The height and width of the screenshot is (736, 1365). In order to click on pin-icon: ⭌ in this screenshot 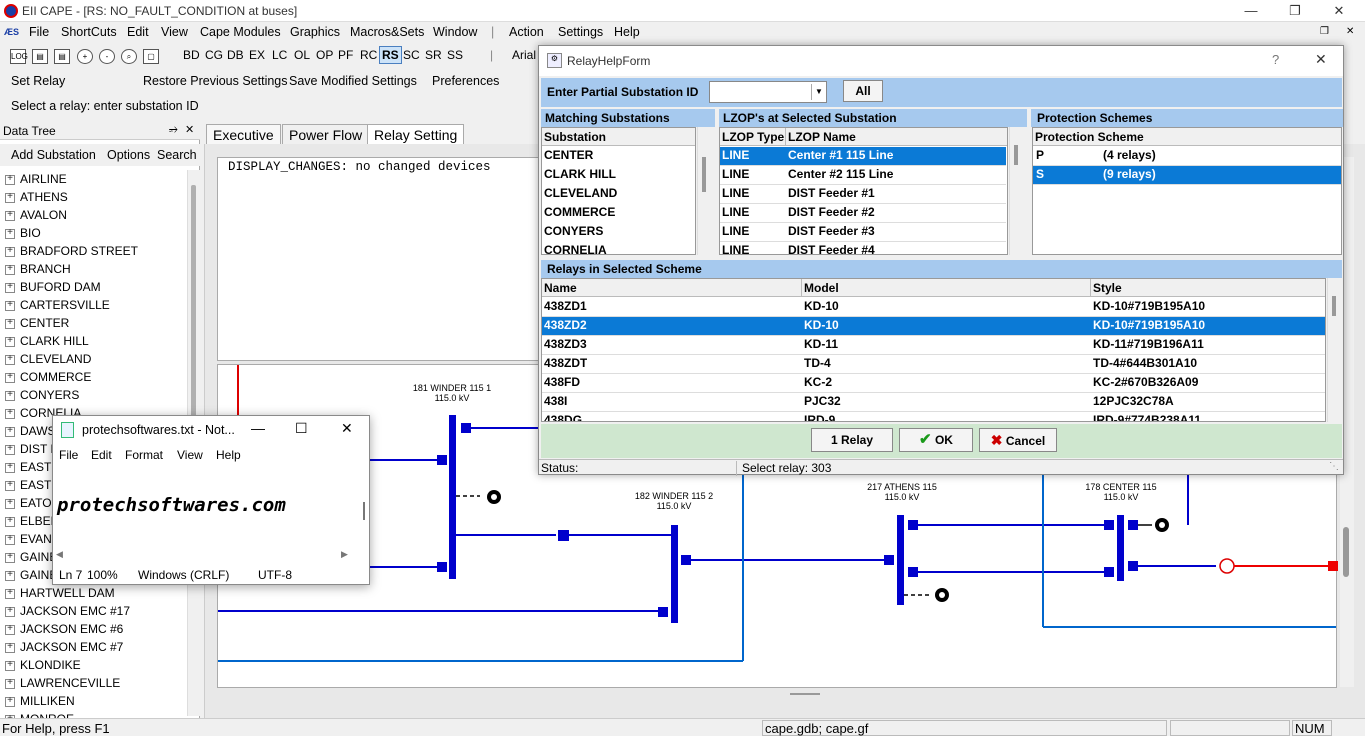, I will do `click(173, 129)`.